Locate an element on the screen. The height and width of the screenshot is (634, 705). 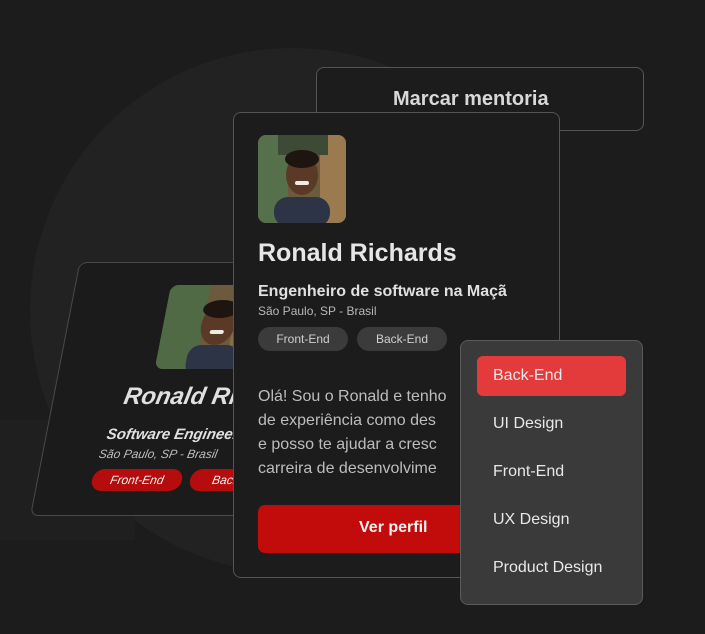
dropdown-item-front-end: Front-End is located at coordinates (551, 472).